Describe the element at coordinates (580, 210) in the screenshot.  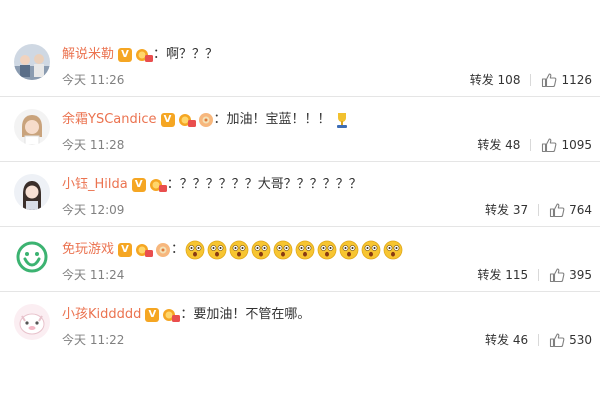
I see `like-count: 764` at that location.